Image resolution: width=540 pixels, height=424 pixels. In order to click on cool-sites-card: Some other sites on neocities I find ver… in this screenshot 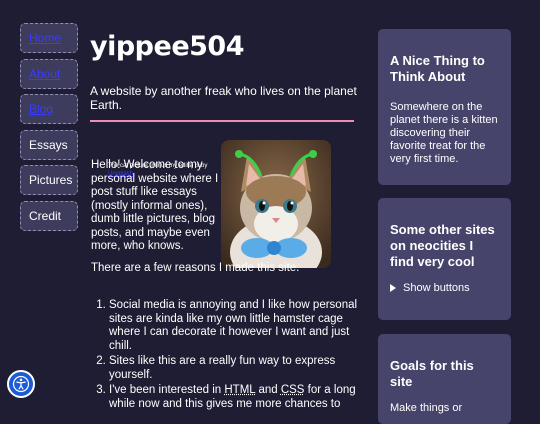, I will do `click(444, 259)`.